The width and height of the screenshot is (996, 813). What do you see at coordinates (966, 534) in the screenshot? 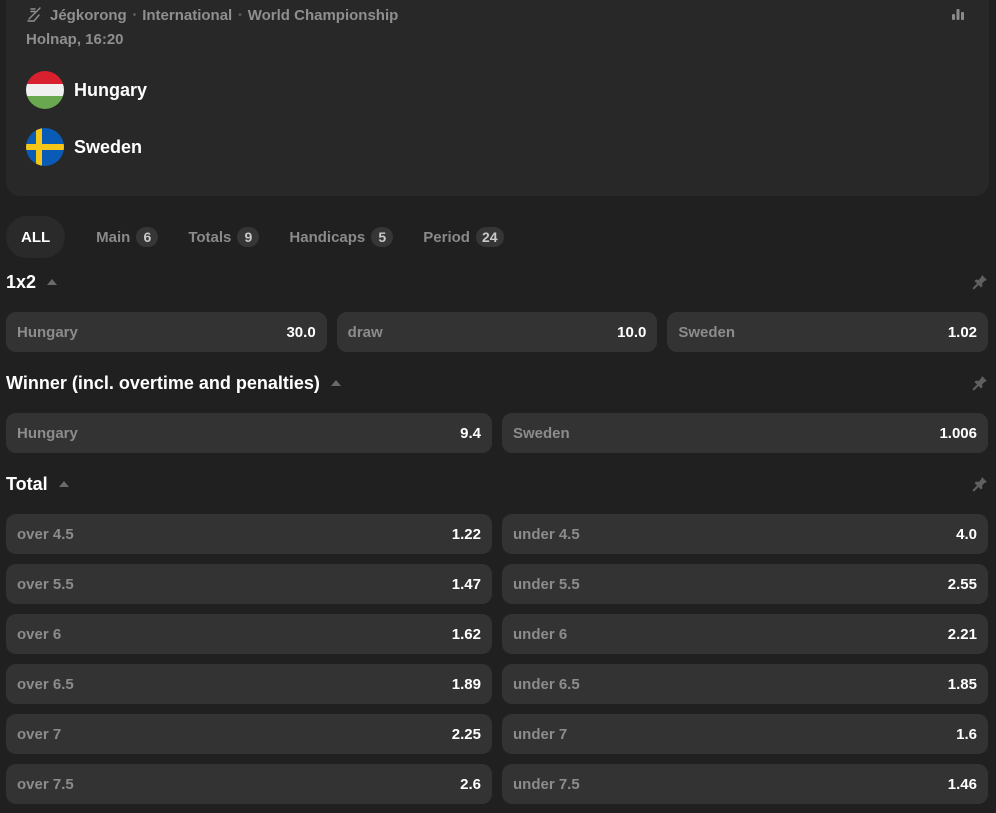
I see `odd-value: 4.0` at bounding box center [966, 534].